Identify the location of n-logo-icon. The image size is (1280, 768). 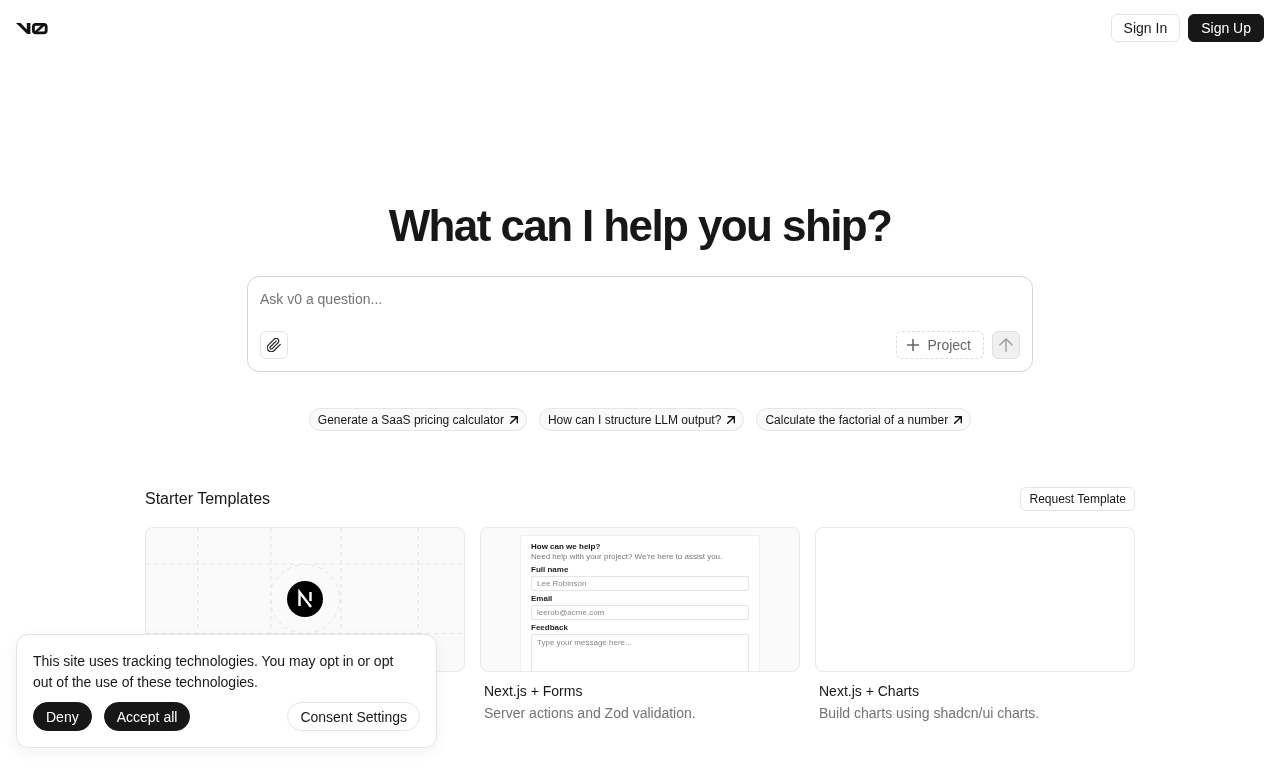
(305, 599).